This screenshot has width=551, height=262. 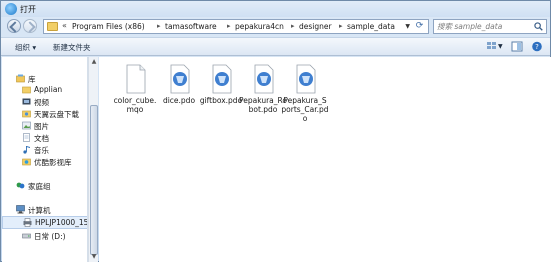 What do you see at coordinates (56, 114) in the screenshot?
I see `sidebar-item-label: 天翼云盘下载` at bounding box center [56, 114].